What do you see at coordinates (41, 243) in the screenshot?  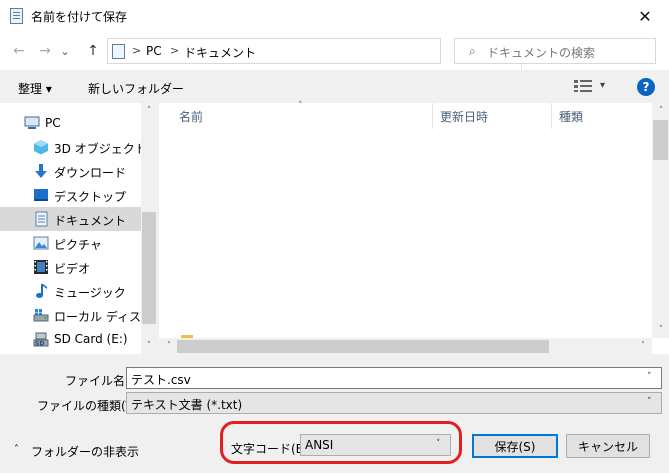 I see `pictures-icon` at bounding box center [41, 243].